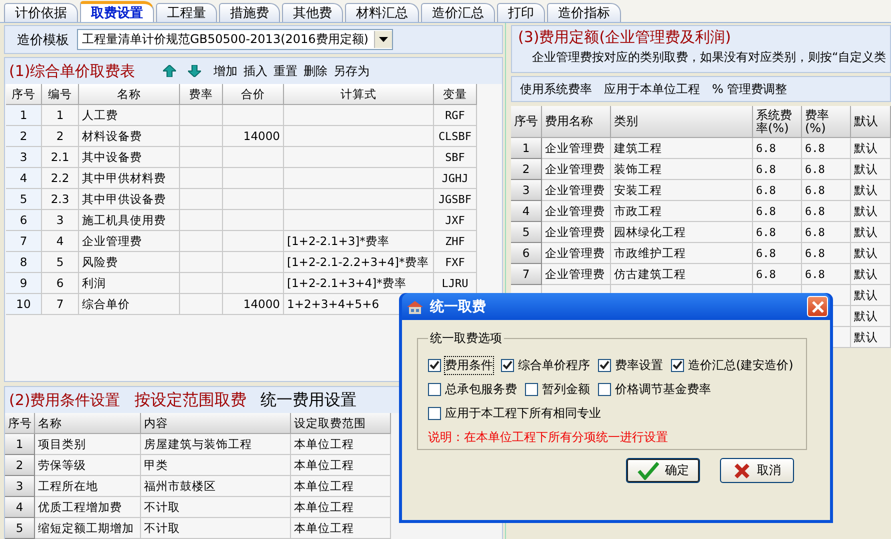 The width and height of the screenshot is (891, 539). Describe the element at coordinates (639, 365) in the screenshot. I see `checkbox-label: 费率设置` at that location.